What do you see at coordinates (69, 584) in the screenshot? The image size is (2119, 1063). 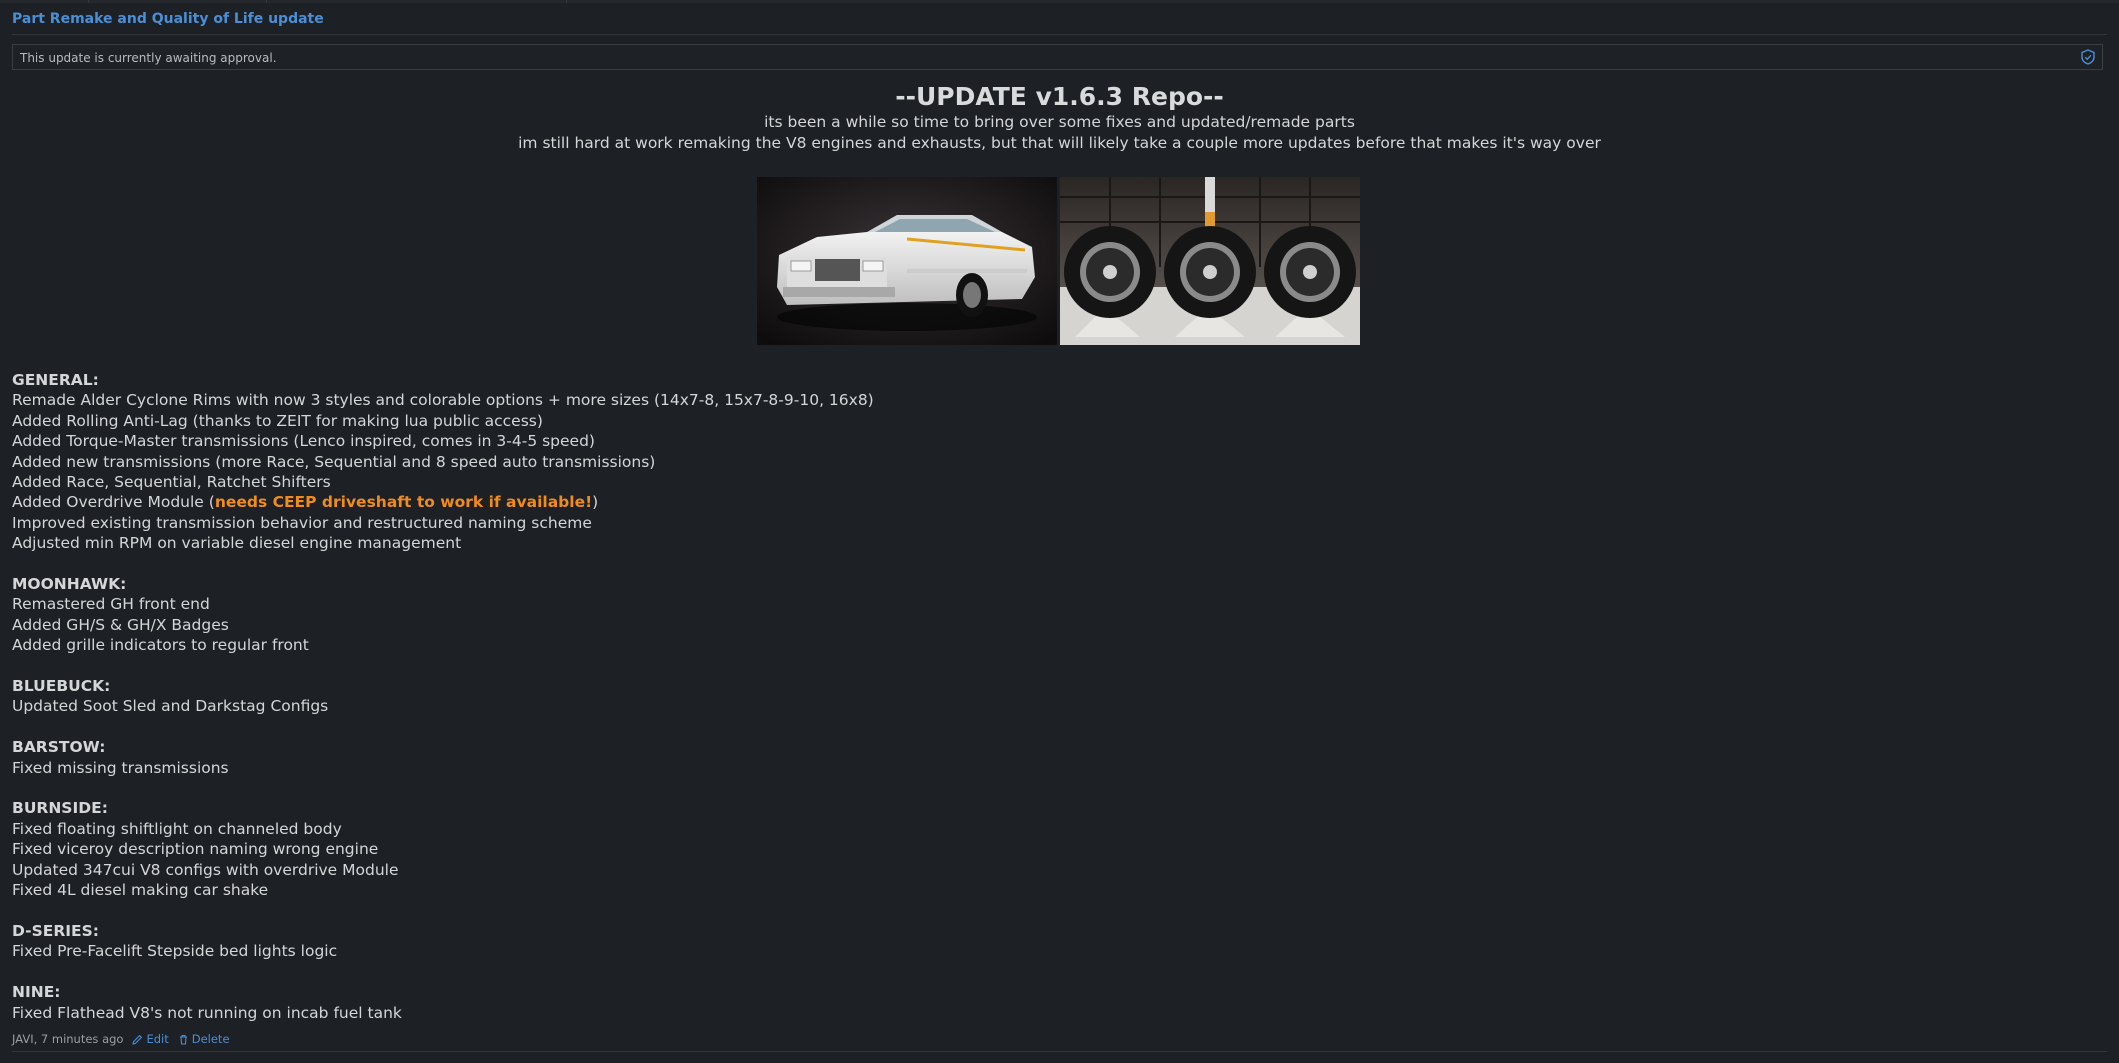 I see `section-title: MOONHAWK:` at bounding box center [69, 584].